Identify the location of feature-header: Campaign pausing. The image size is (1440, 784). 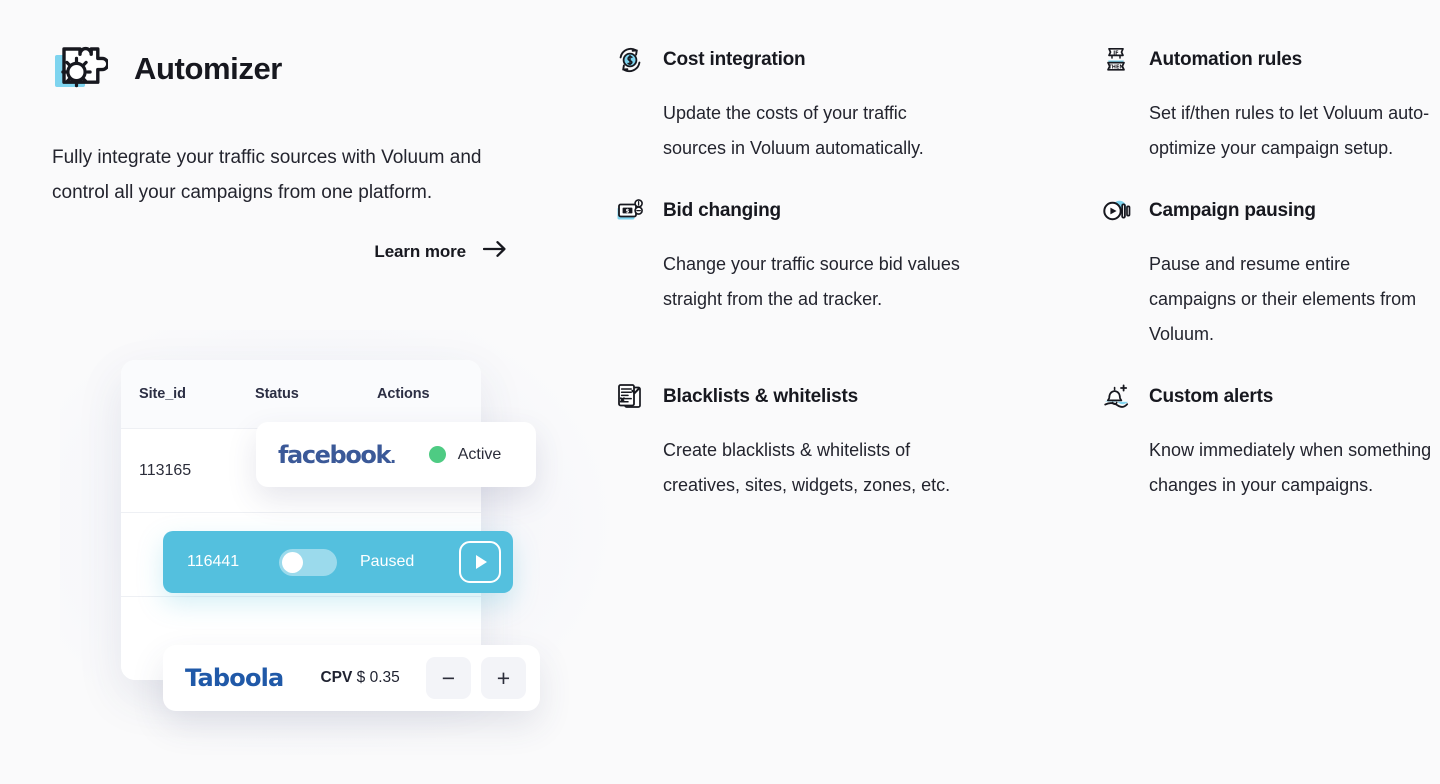
(1269, 211).